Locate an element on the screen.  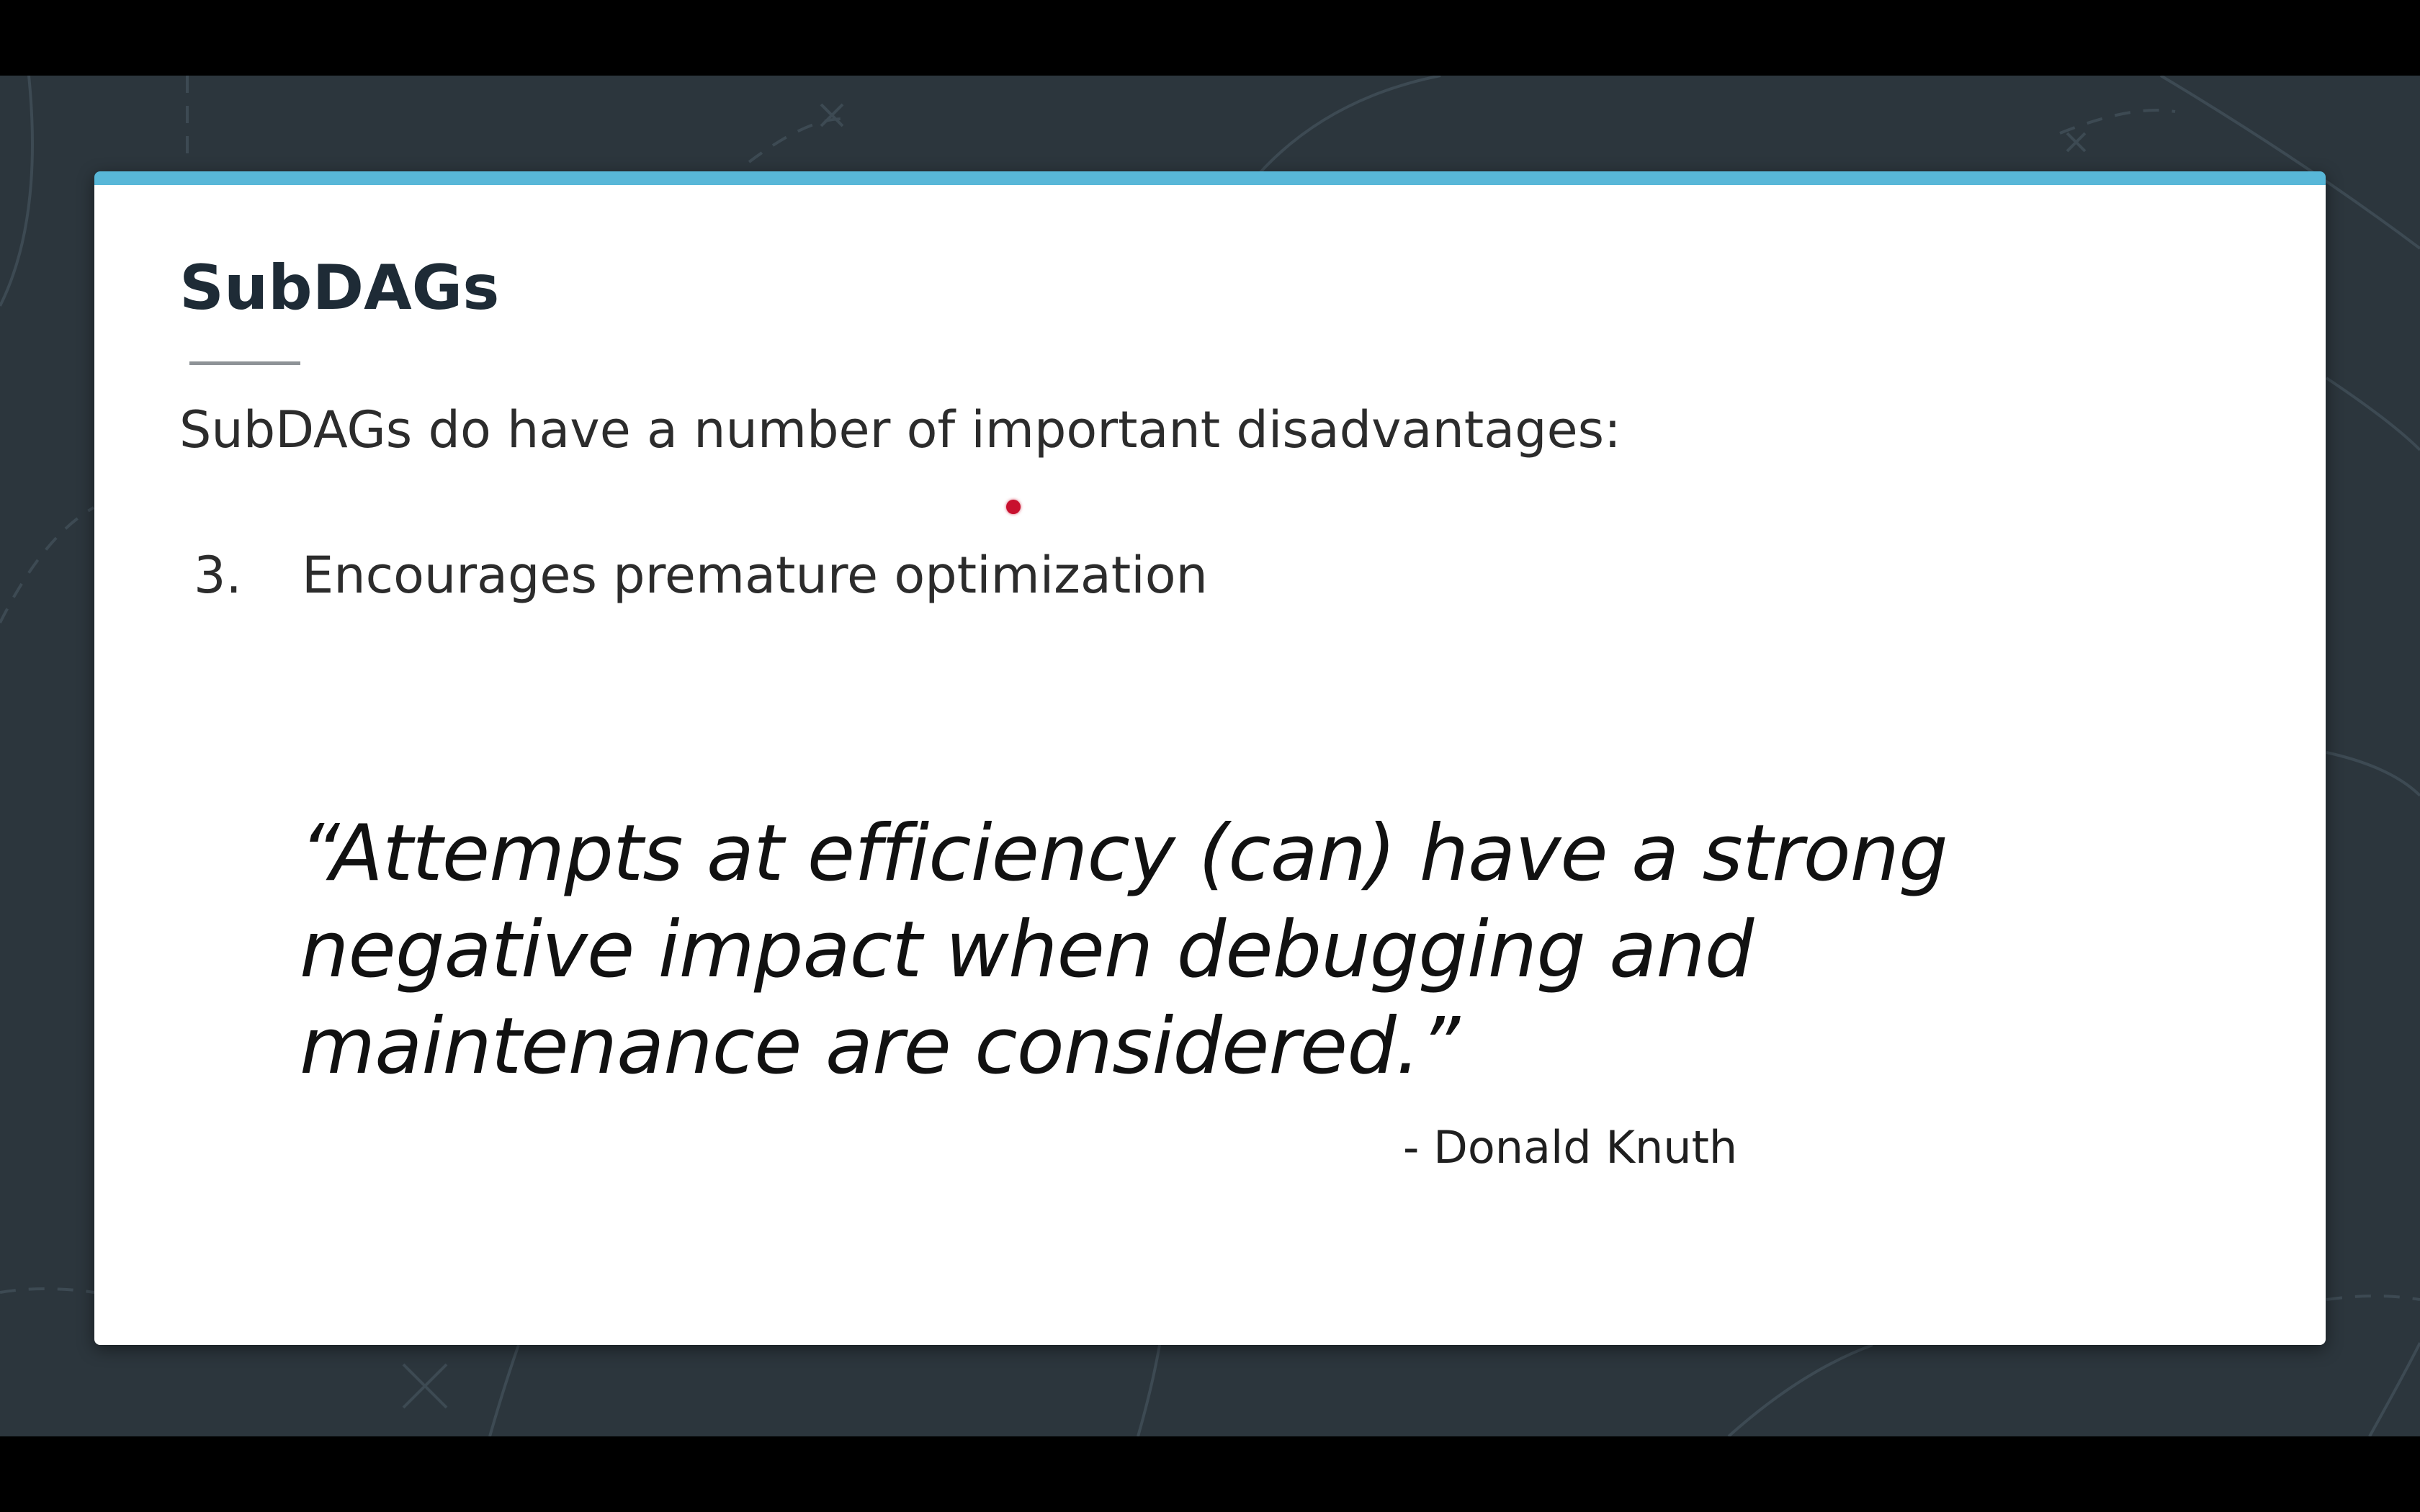
slide-title: SubDAGs is located at coordinates (339, 288).